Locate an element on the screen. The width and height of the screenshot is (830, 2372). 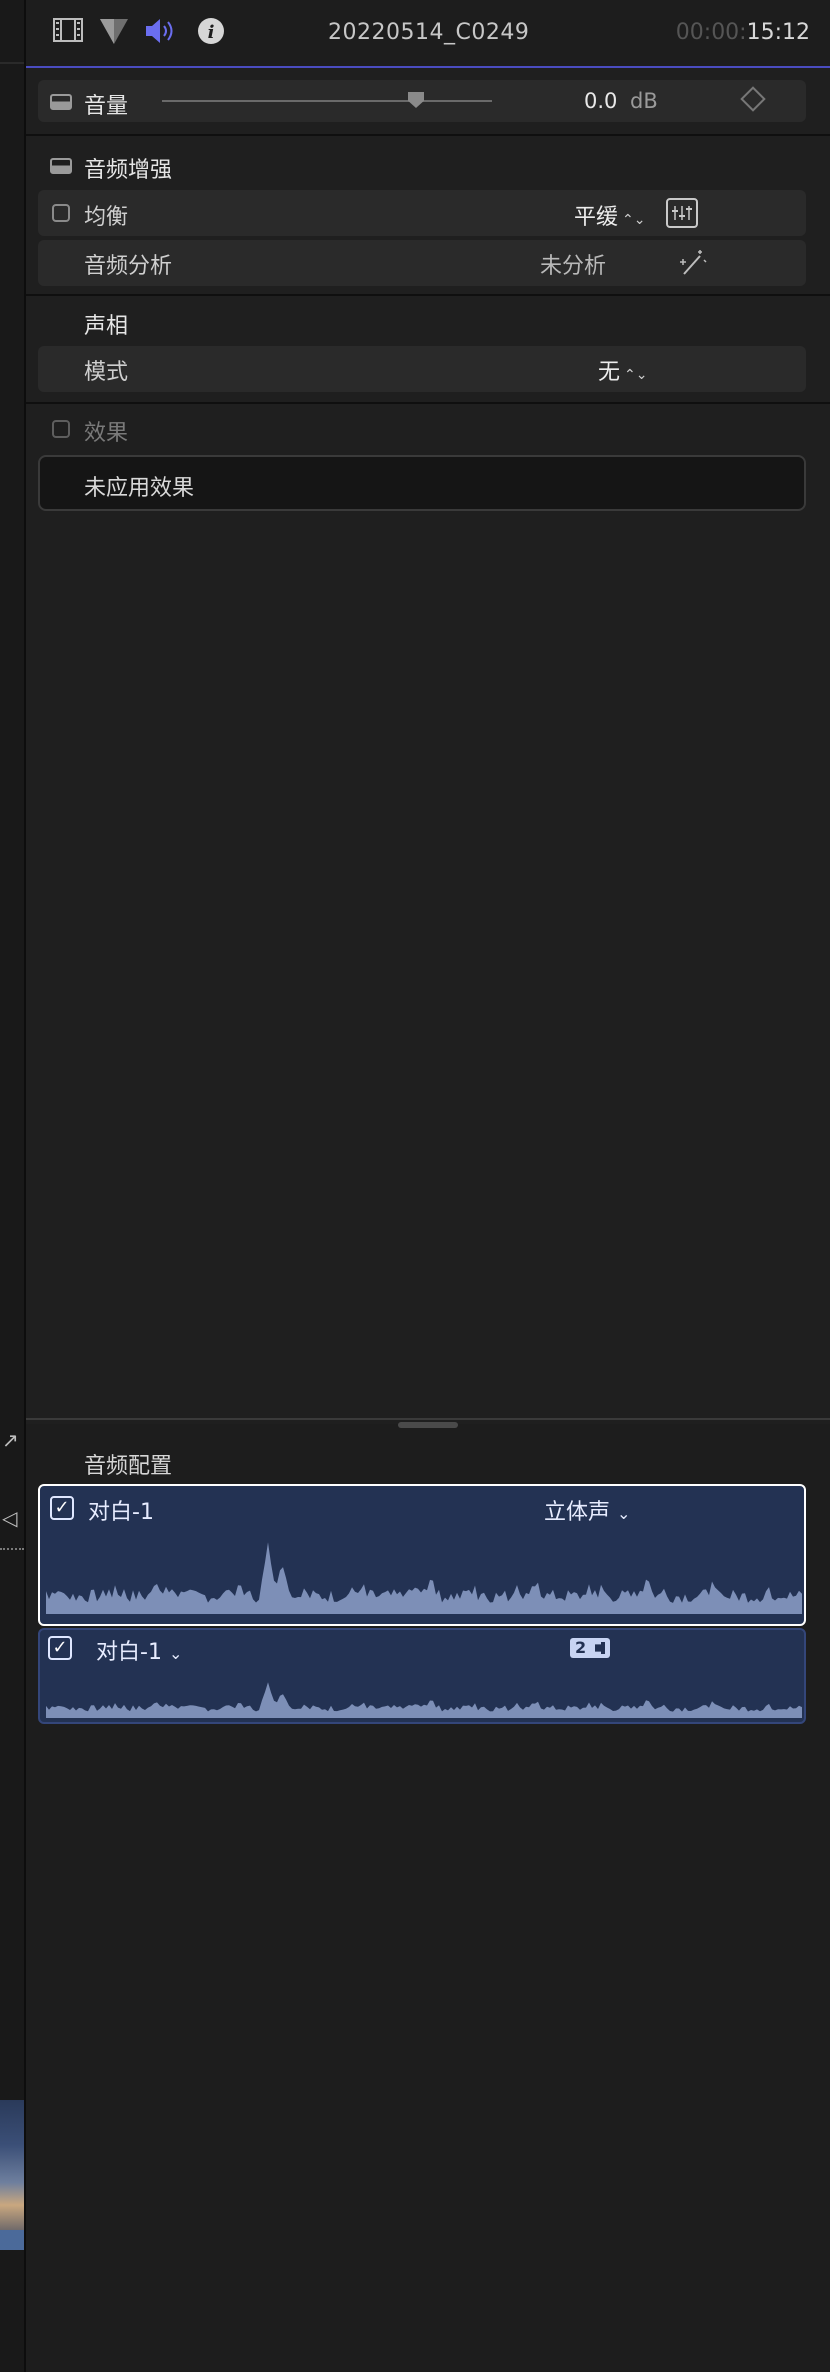
eq-popup: 平缓 ⌃⌄ is located at coordinates (609, 215).